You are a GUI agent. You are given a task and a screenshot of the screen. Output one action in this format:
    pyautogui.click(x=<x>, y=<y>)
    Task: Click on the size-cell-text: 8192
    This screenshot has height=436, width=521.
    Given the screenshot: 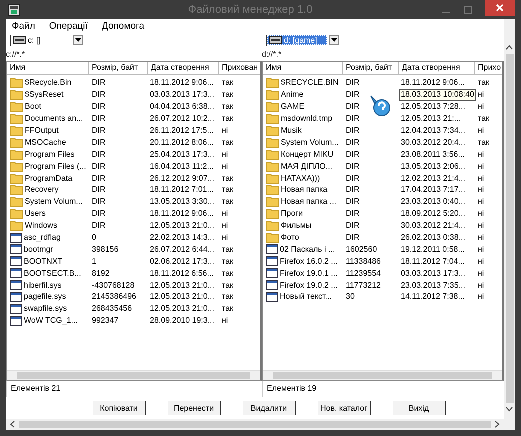 What is the action you would take?
    pyautogui.click(x=101, y=273)
    